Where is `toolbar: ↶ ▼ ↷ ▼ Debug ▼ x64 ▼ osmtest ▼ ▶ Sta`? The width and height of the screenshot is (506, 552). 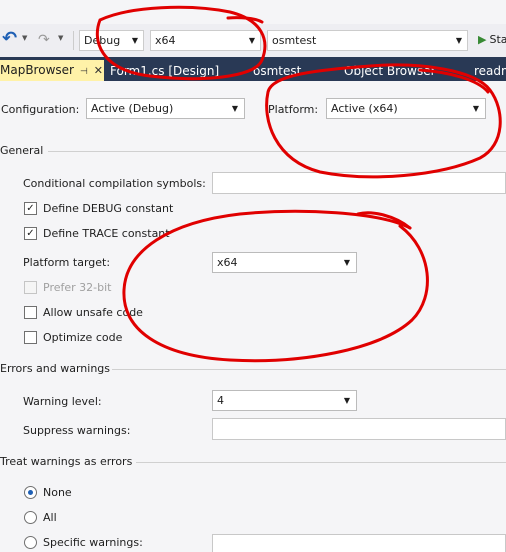 toolbar: ↶ ▼ ↷ ▼ Debug ▼ x64 ▼ osmtest ▼ ▶ Sta is located at coordinates (253, 40).